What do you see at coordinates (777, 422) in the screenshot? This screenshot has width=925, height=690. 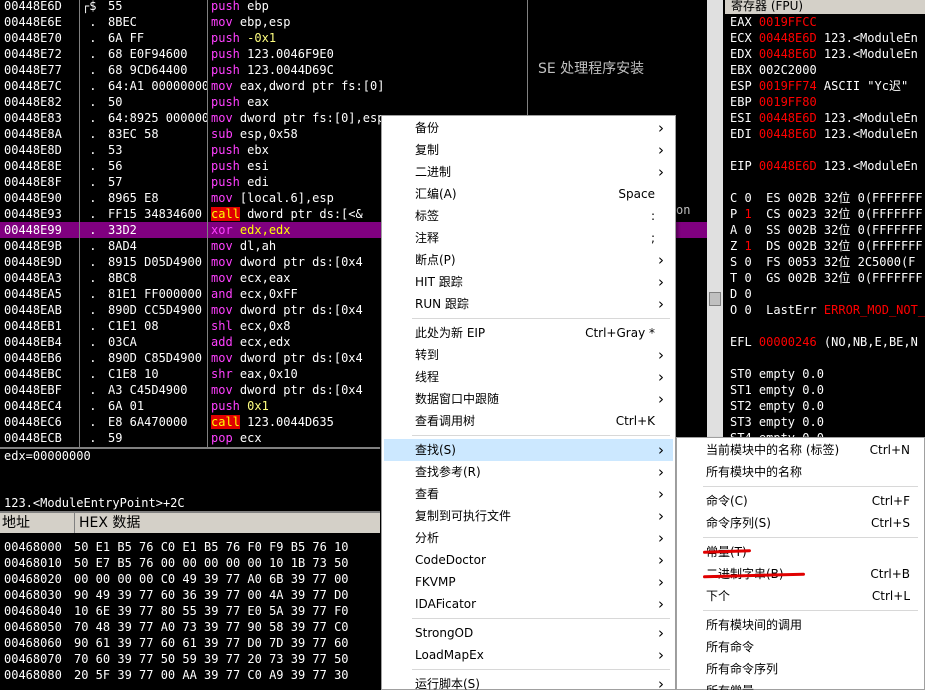 I see `register-row: ST3 empty 0.0` at bounding box center [777, 422].